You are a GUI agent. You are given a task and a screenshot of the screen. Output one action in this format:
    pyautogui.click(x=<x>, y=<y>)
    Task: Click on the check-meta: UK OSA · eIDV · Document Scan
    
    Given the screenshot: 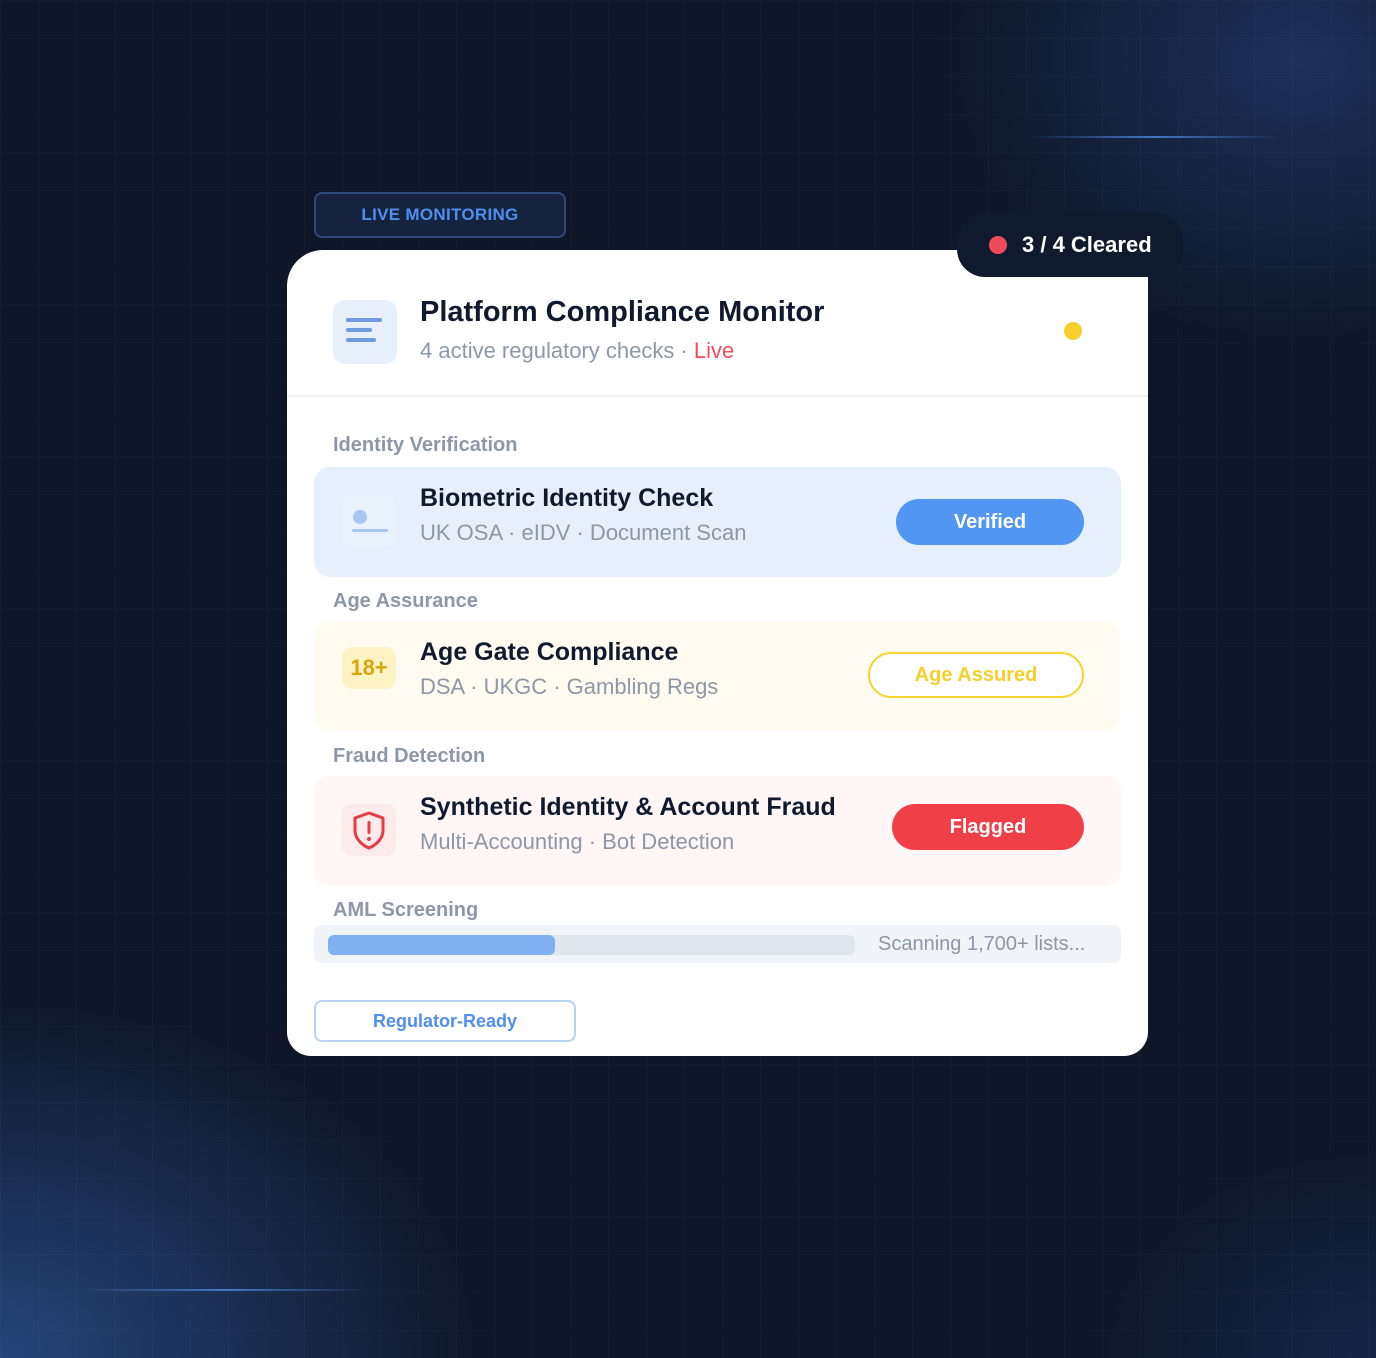 What is the action you would take?
    pyautogui.click(x=583, y=532)
    